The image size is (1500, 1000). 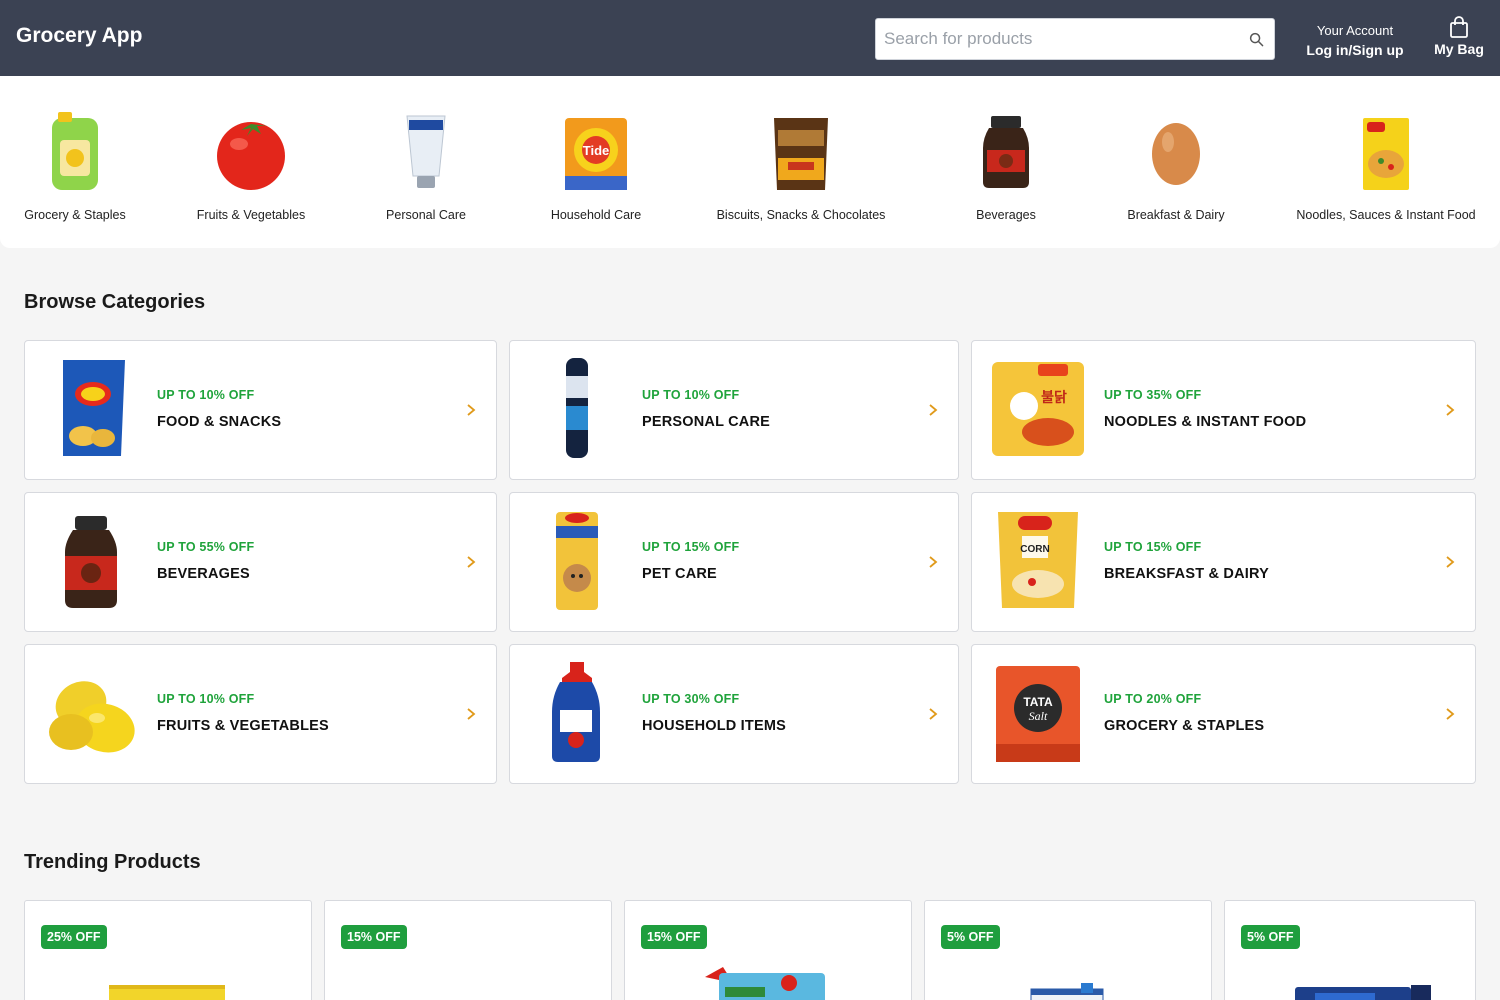 What do you see at coordinates (1386, 154) in the screenshot?
I see `noodles-pack-icon` at bounding box center [1386, 154].